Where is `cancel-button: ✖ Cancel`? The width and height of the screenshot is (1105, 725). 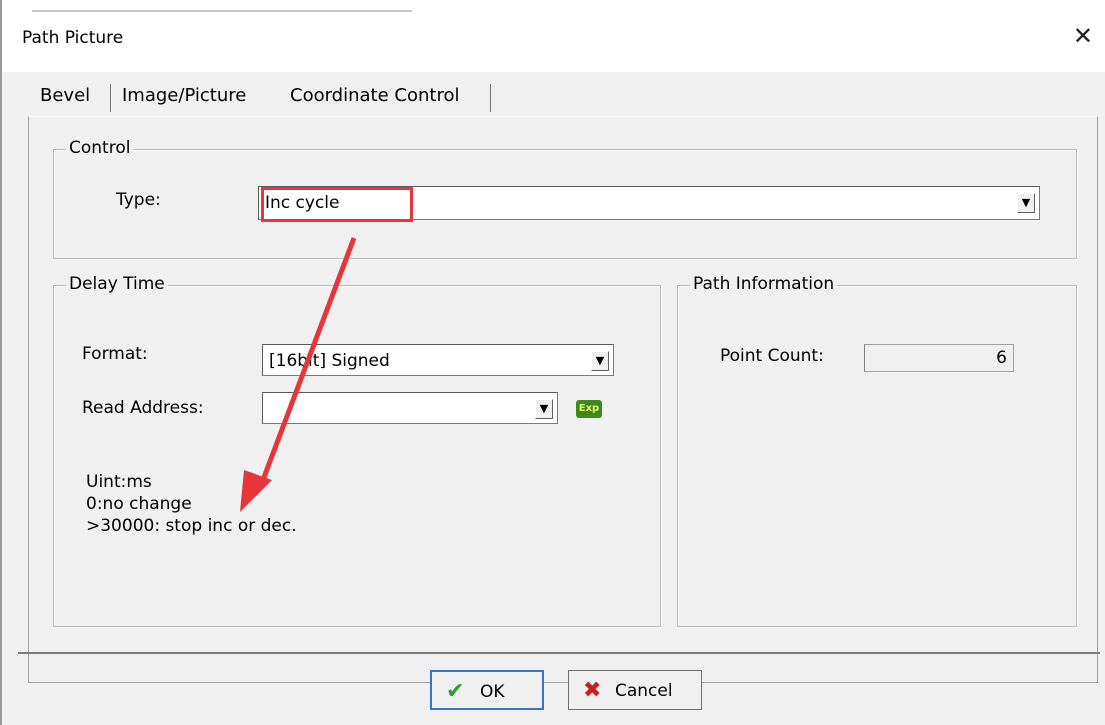
cancel-button: ✖ Cancel is located at coordinates (635, 690).